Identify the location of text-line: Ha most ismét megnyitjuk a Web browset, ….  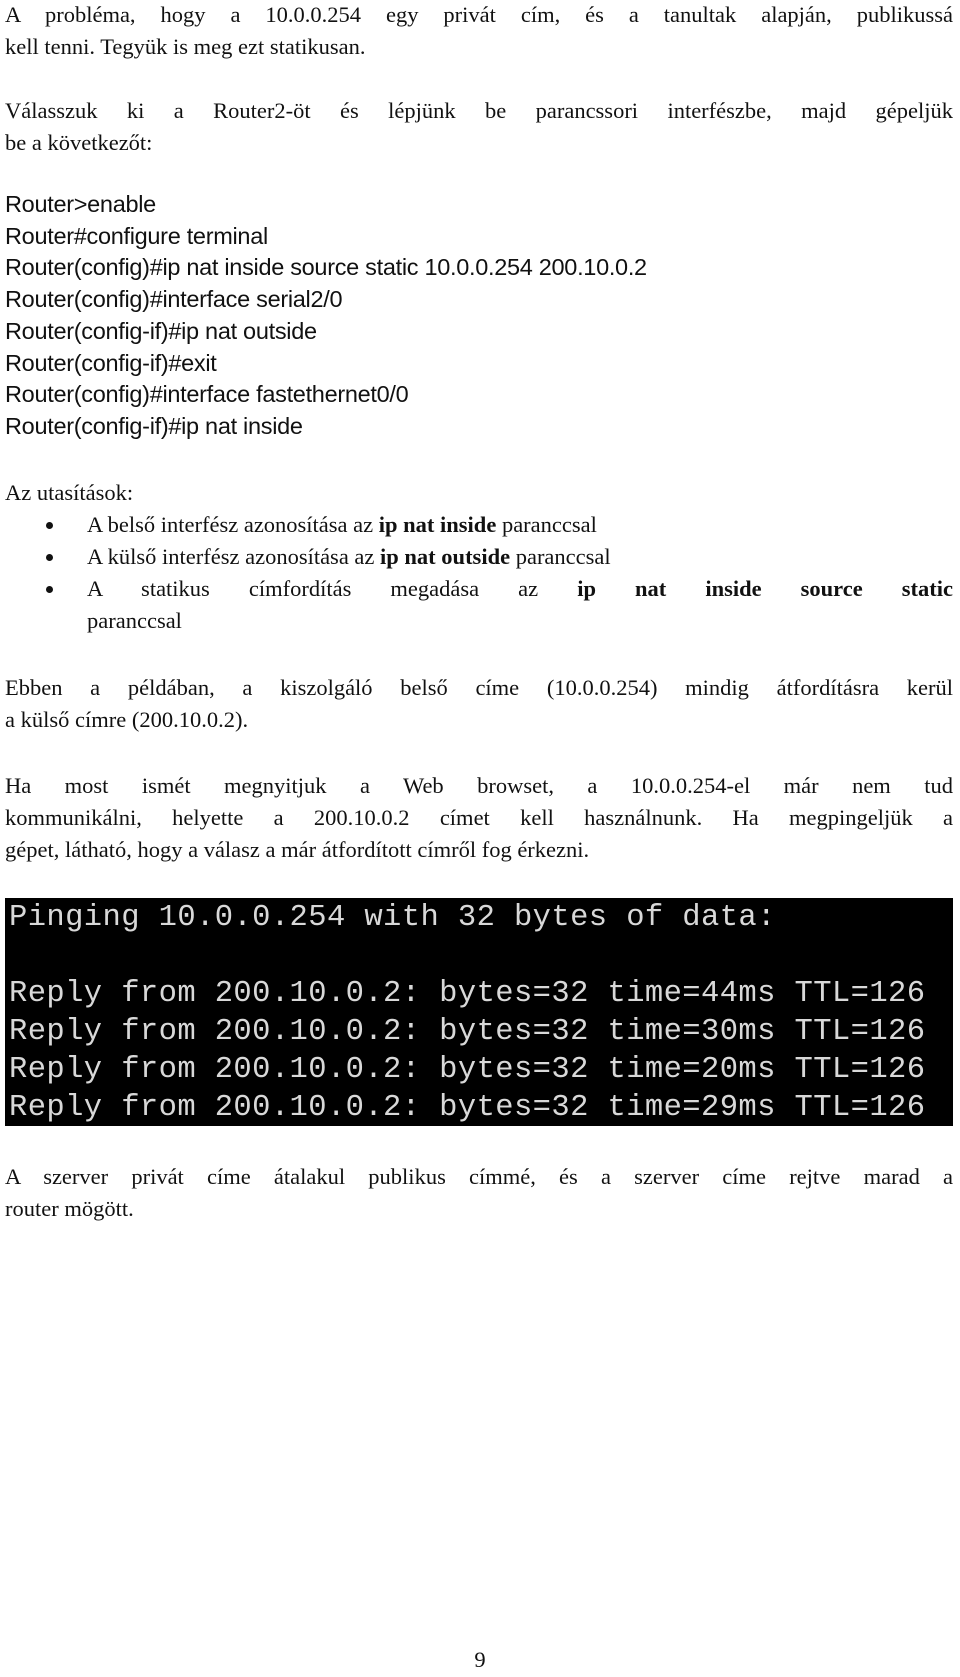
(479, 785).